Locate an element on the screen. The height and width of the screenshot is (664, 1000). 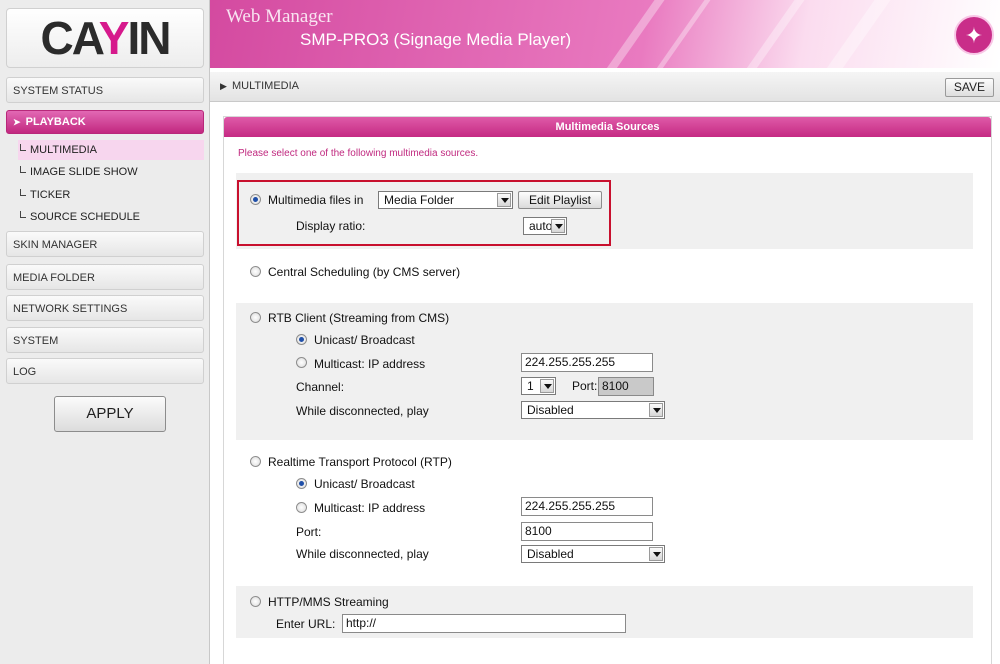
save-button: SAVE is located at coordinates (969, 87).